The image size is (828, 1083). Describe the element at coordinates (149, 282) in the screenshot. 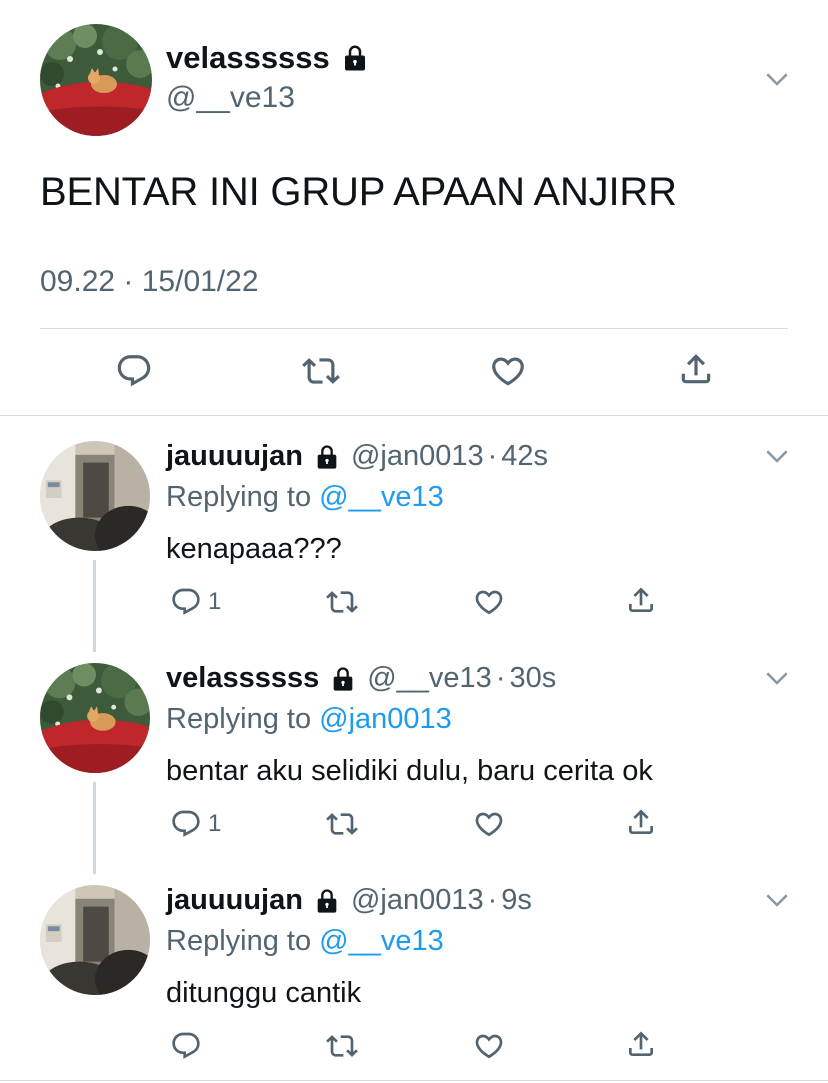

I see `tweet-timestamp: 09.22 · 15/01/22` at that location.